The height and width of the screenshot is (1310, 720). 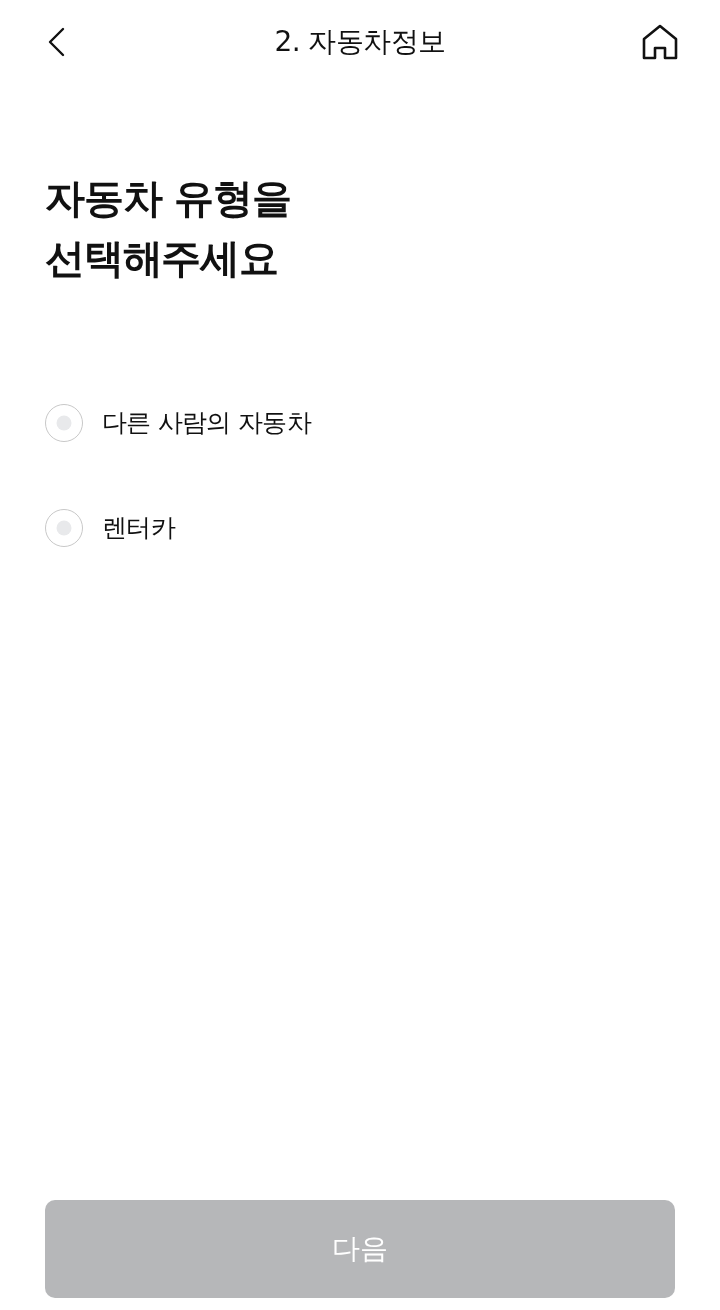 What do you see at coordinates (168, 228) in the screenshot?
I see `page-heading: 자동차 유형을 선택해주세요` at bounding box center [168, 228].